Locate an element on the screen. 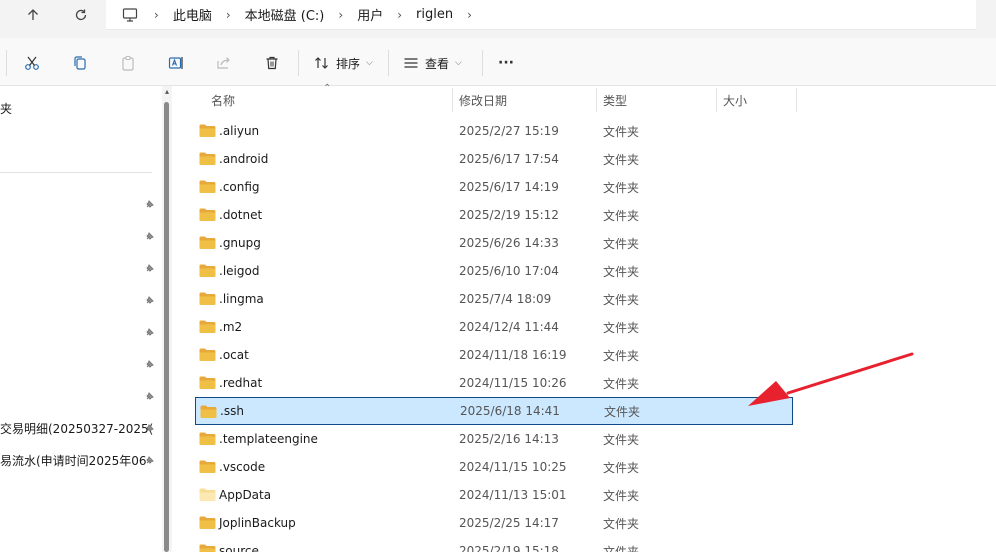 This screenshot has width=996, height=552. sort-label: 排序 is located at coordinates (348, 63).